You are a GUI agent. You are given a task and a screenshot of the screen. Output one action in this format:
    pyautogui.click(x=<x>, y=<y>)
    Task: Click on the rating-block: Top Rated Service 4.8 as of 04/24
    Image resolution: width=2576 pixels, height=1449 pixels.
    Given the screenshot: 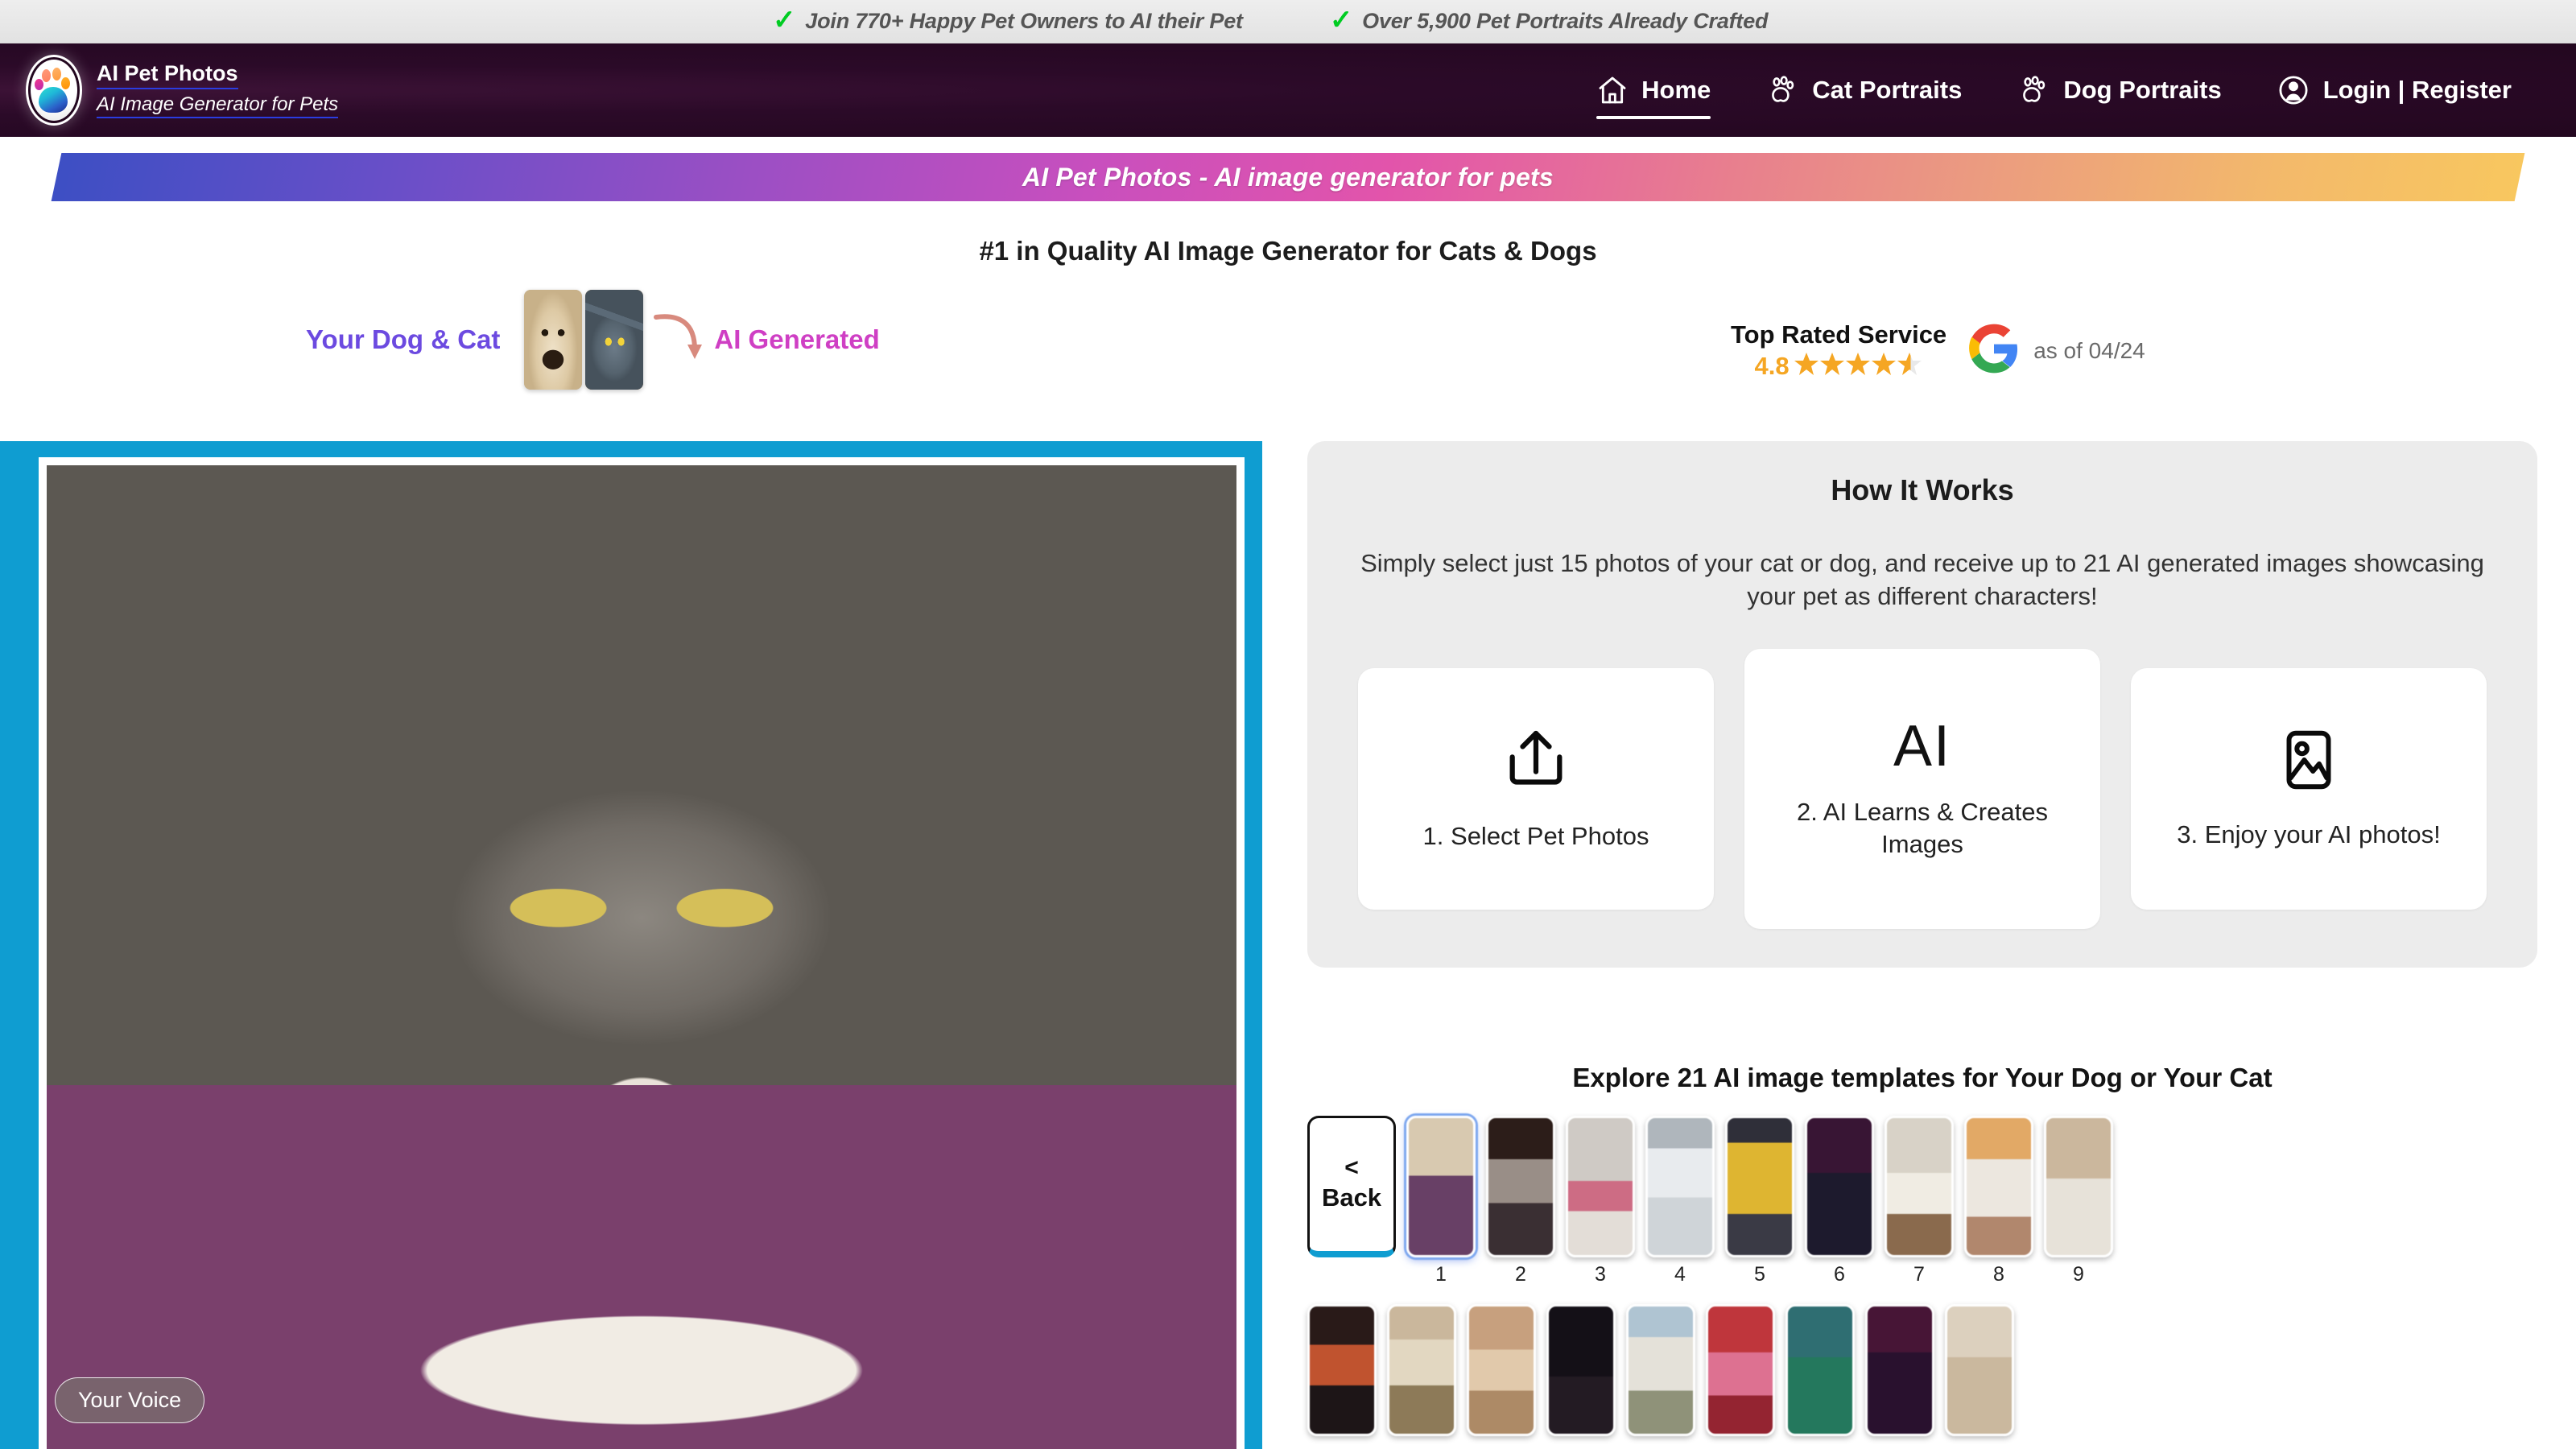 What is the action you would take?
    pyautogui.click(x=1938, y=350)
    